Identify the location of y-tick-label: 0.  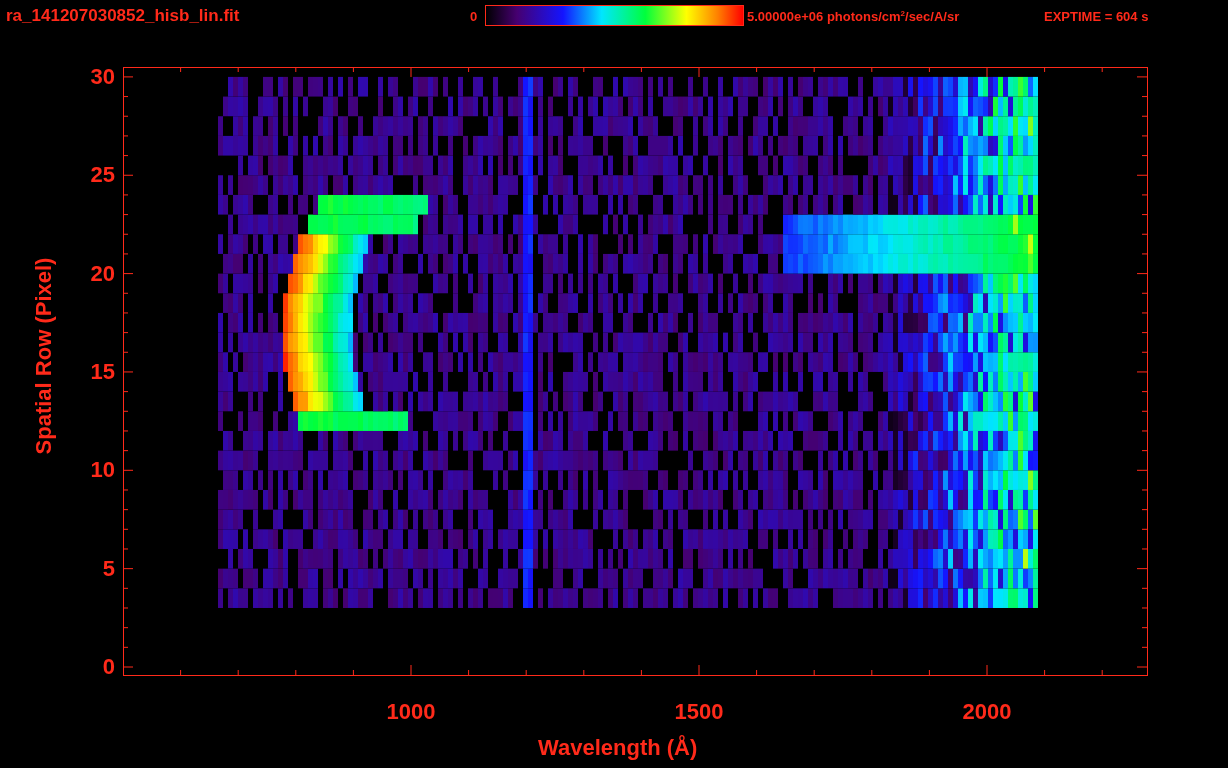
(108, 667).